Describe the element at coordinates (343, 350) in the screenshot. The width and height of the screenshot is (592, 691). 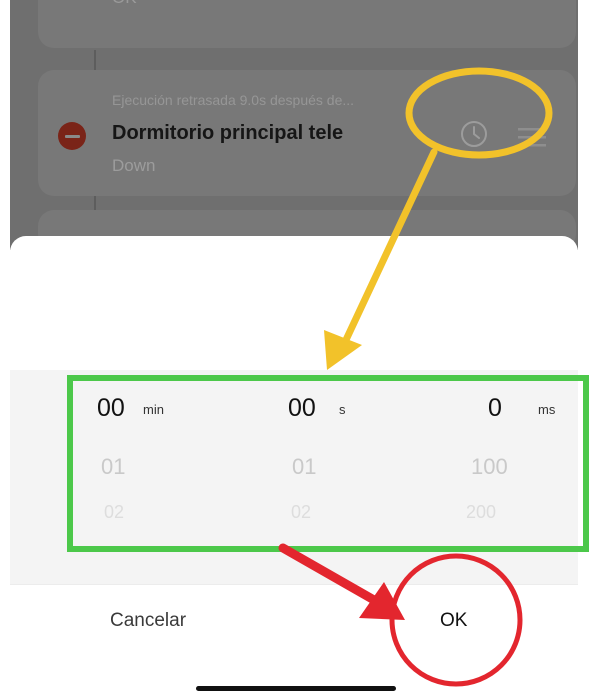
I see `yellow-arrowhead` at that location.